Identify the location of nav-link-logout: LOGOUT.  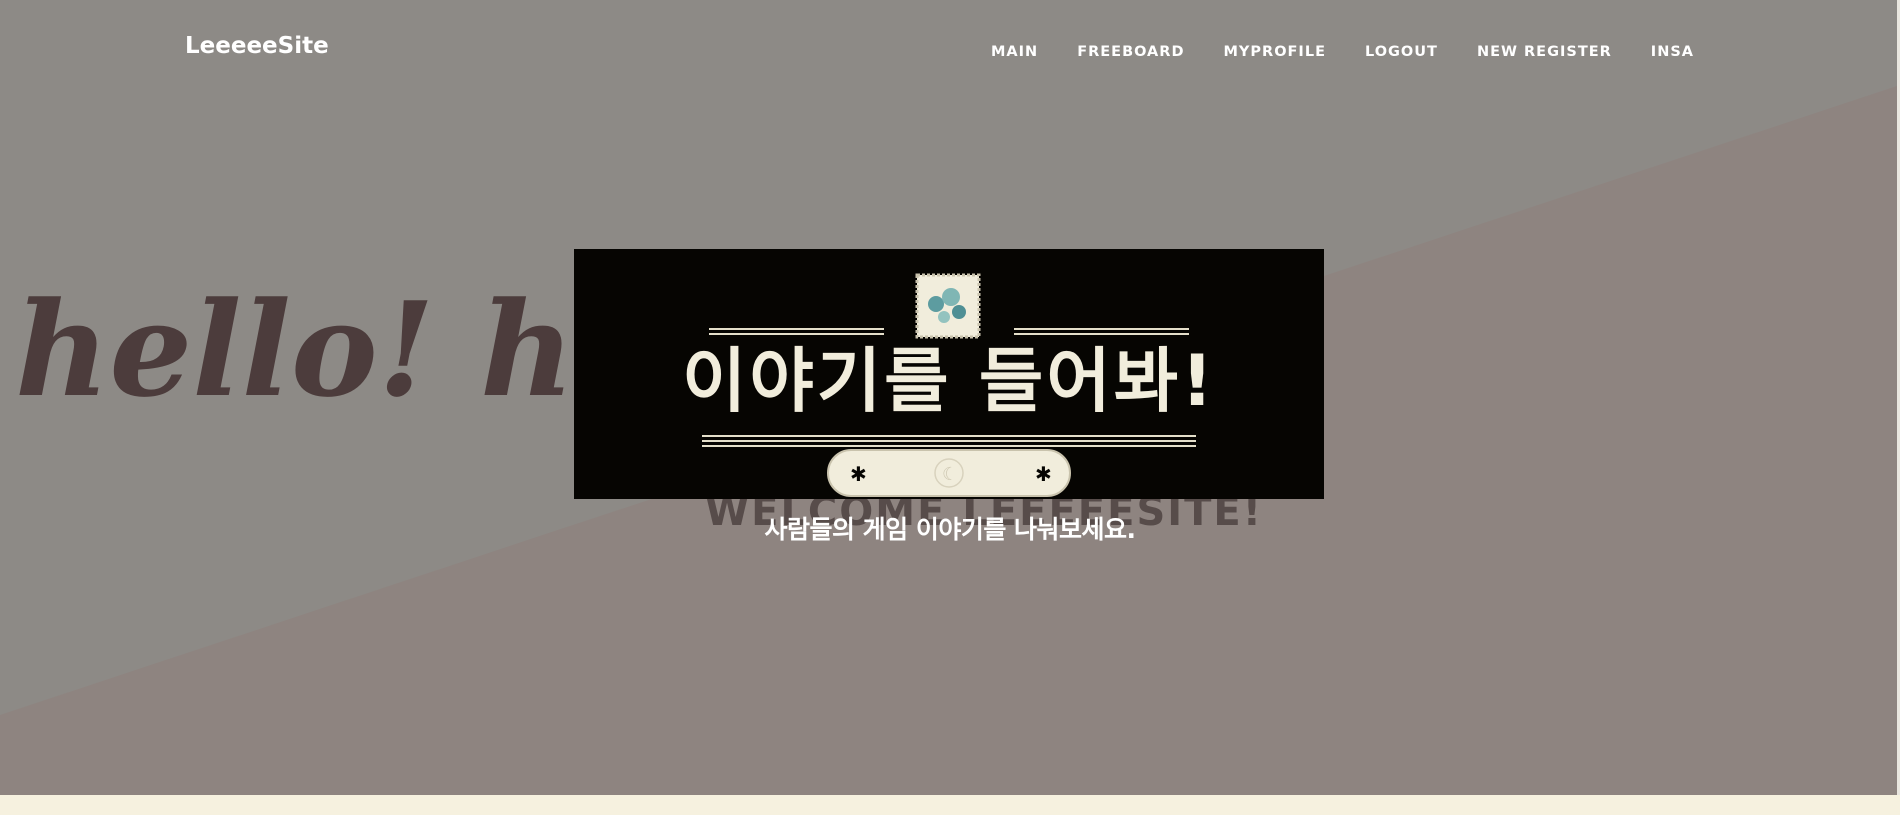
(1401, 52).